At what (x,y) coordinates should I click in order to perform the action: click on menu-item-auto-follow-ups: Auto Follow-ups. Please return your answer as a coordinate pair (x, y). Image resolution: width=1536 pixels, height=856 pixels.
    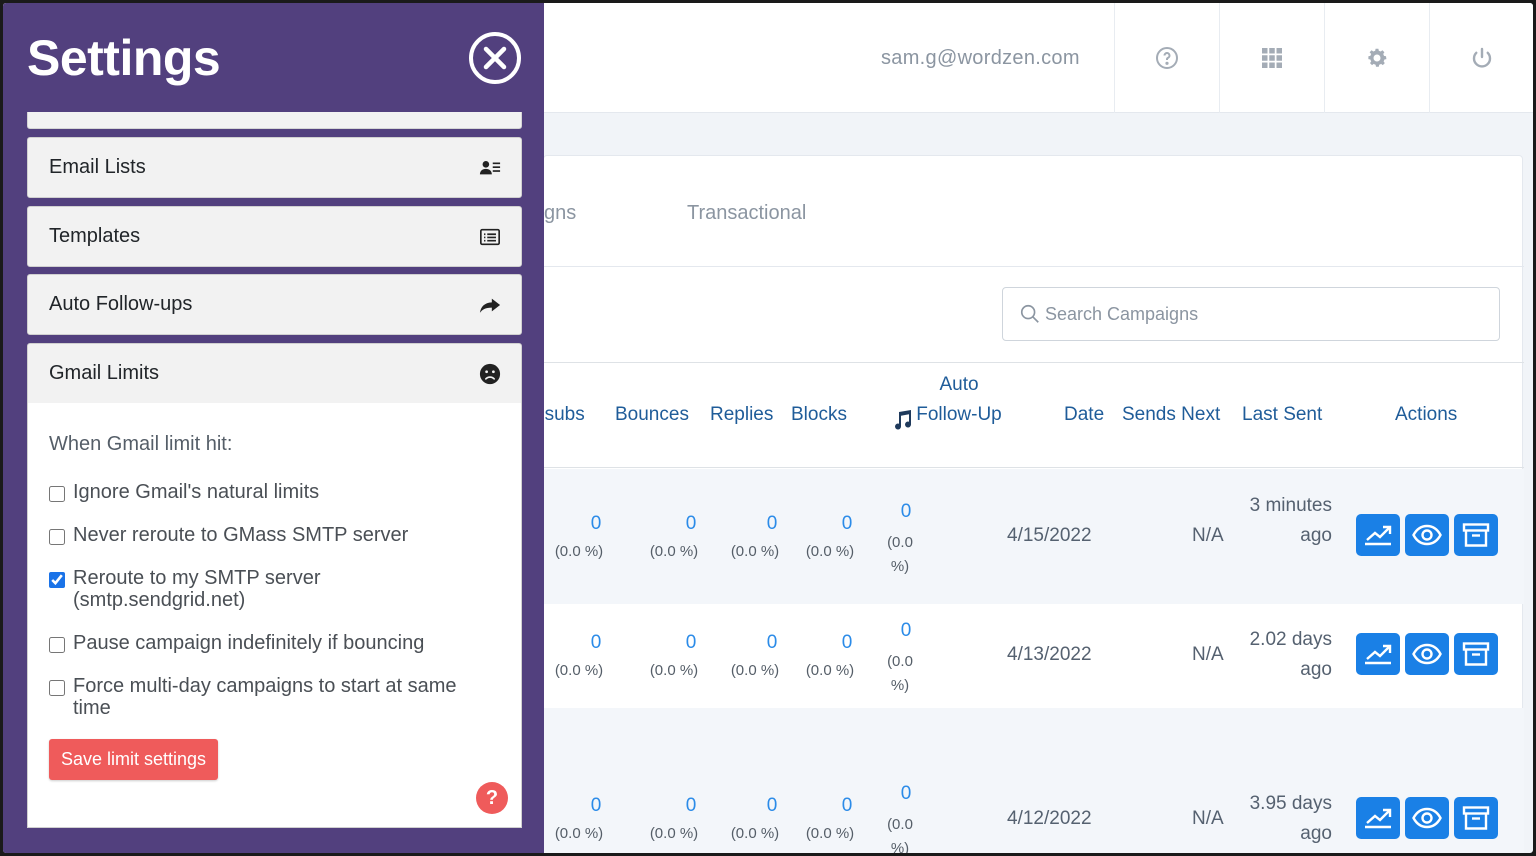
    Looking at the image, I should click on (274, 304).